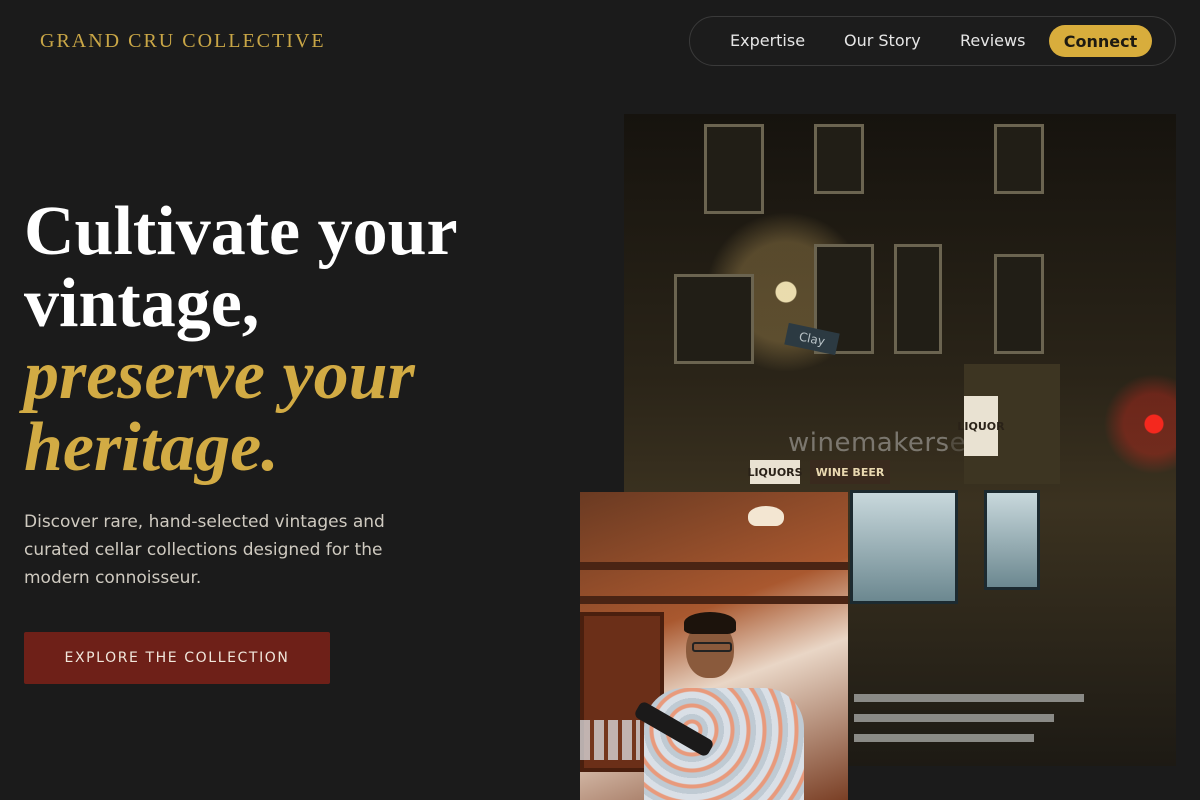 This screenshot has width=1200, height=800. Describe the element at coordinates (869, 443) in the screenshot. I see `watermark-text: winemakers` at that location.